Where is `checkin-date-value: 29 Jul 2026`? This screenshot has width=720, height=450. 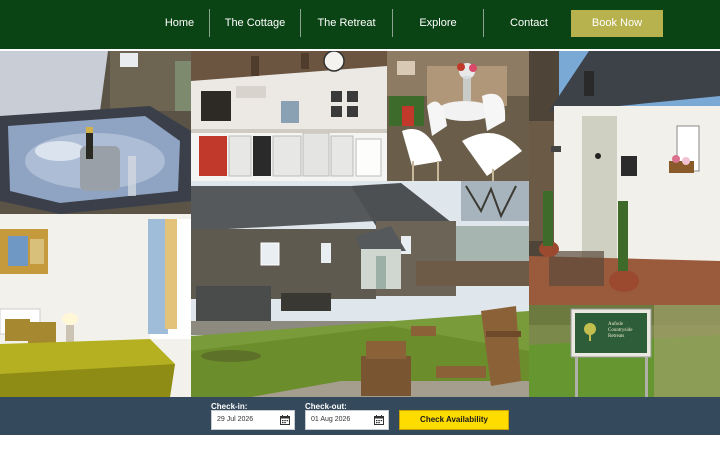
checkin-date-value: 29 Jul 2026 is located at coordinates (235, 419).